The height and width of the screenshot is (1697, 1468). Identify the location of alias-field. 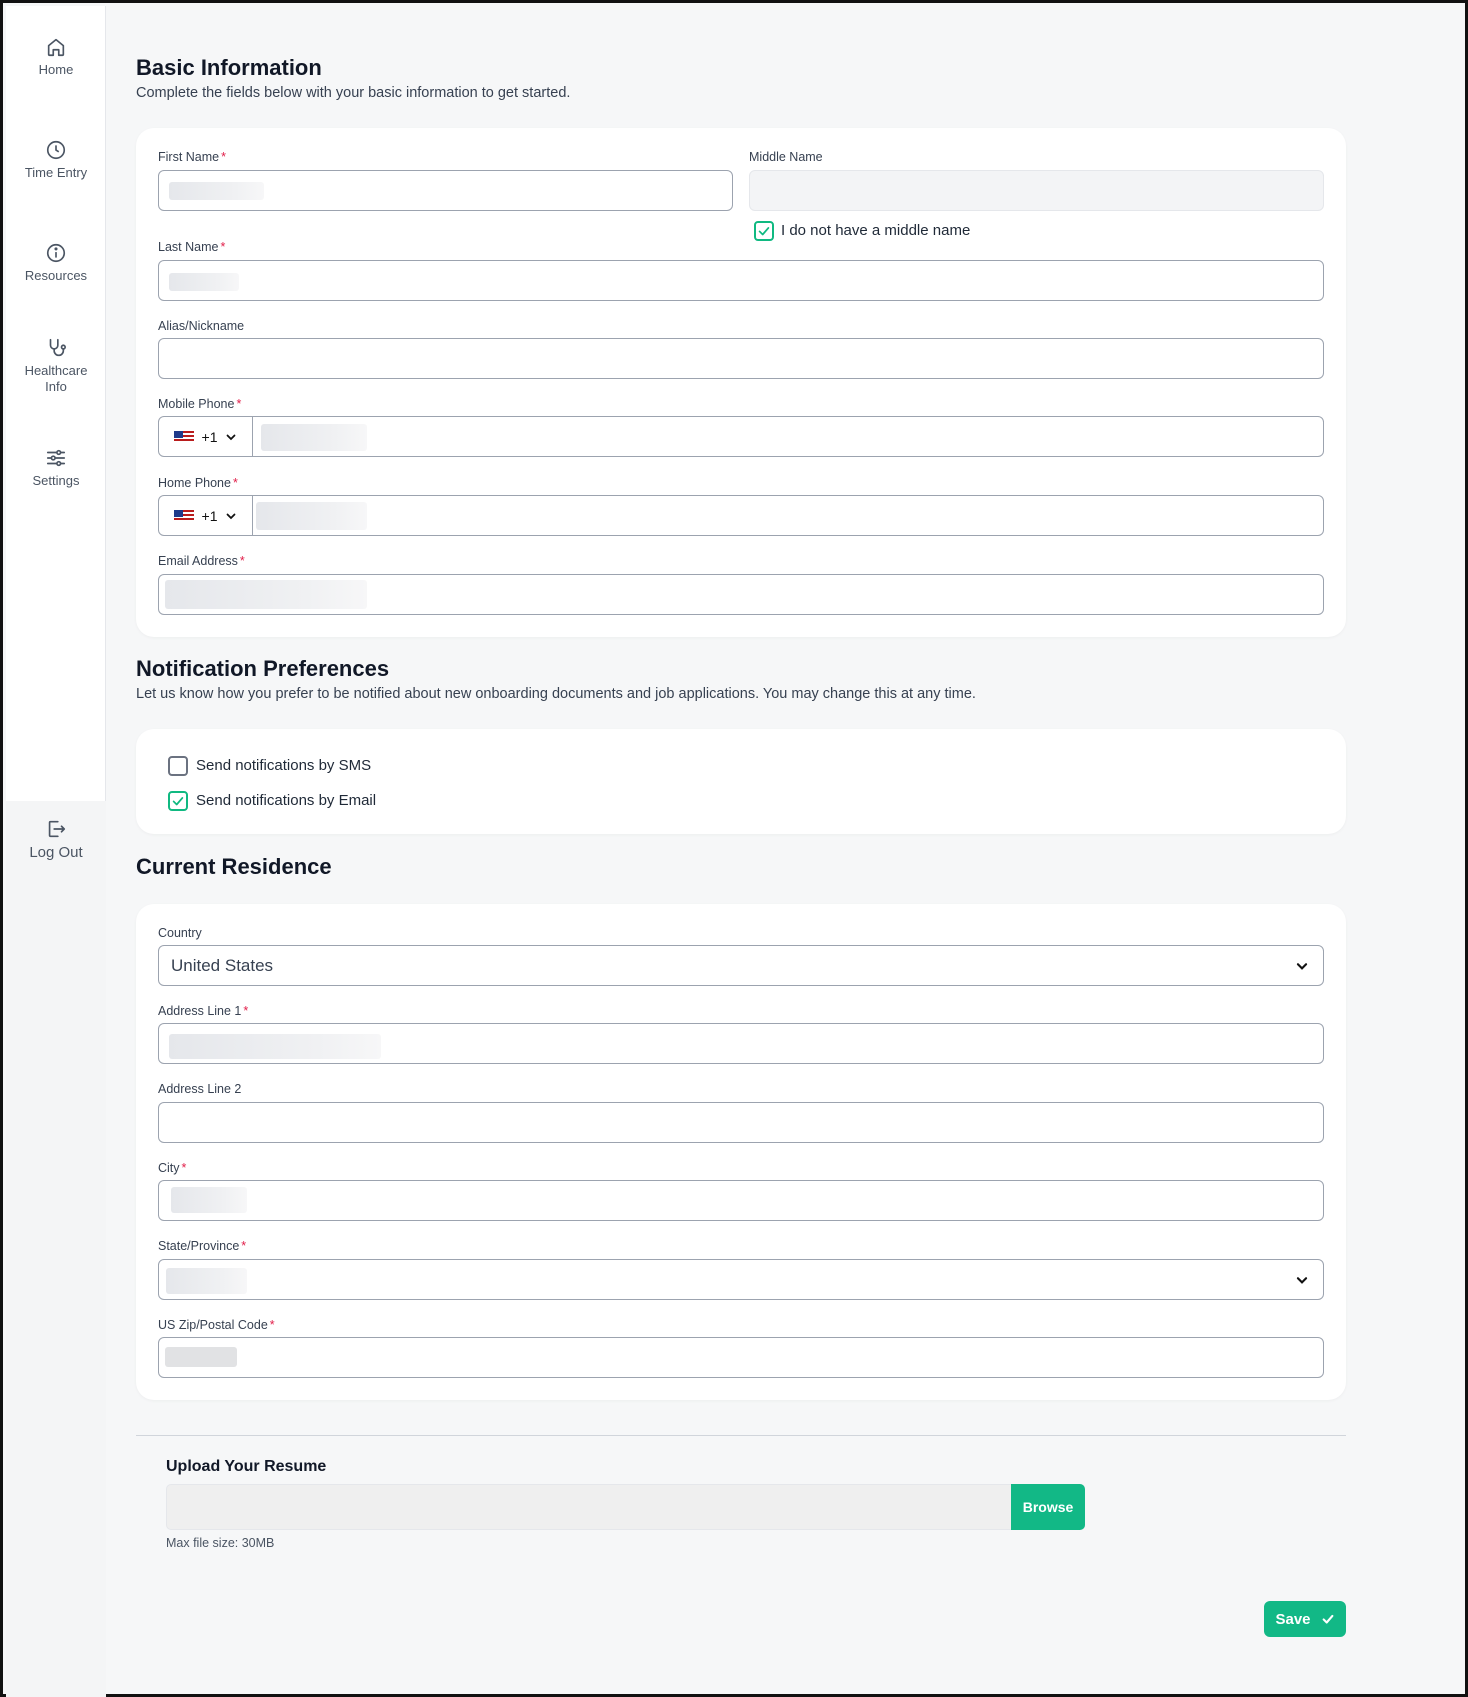
(741, 358).